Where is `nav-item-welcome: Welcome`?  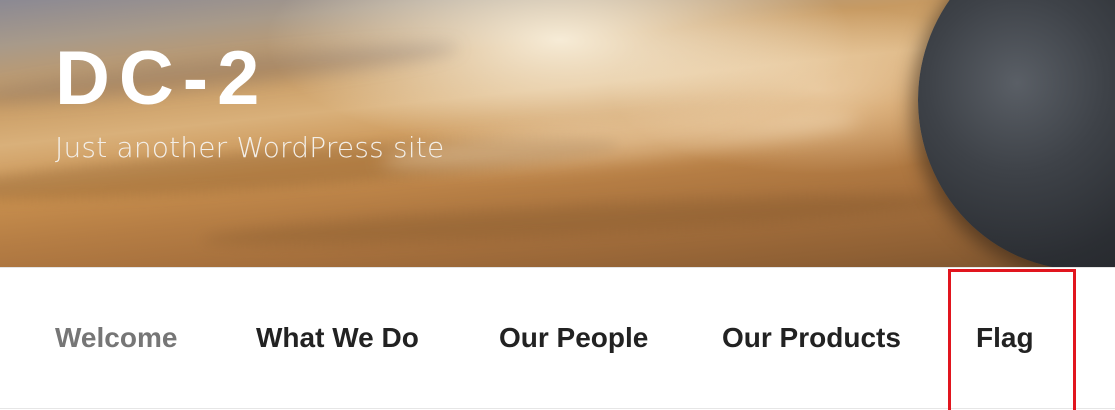
nav-item-welcome: Welcome is located at coordinates (116, 338).